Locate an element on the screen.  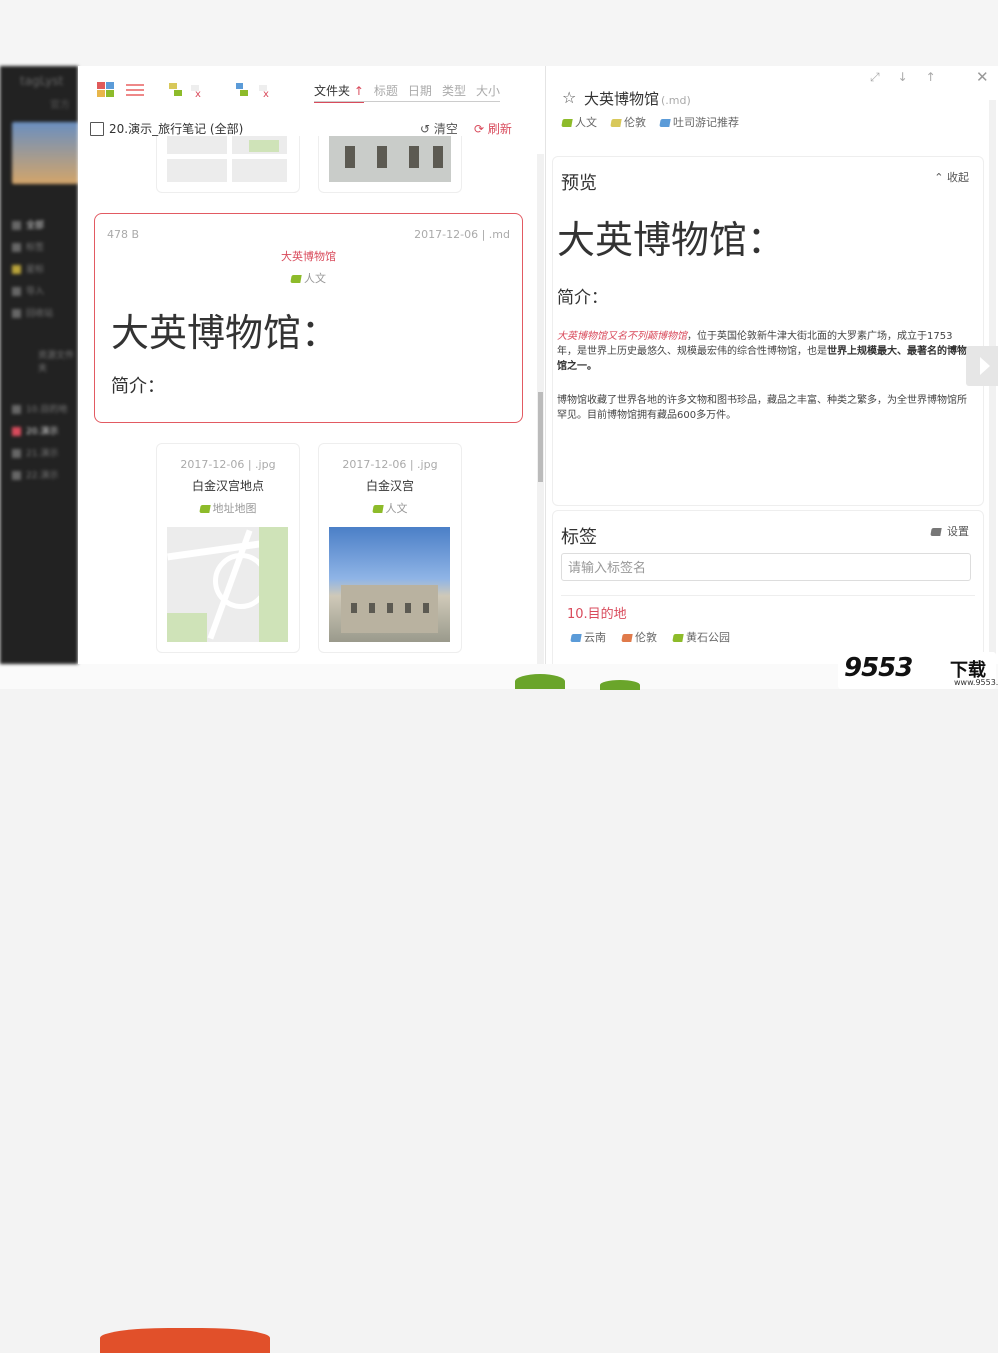
star-icon: ☆ is located at coordinates (569, 97).